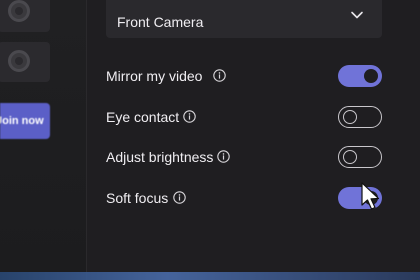  What do you see at coordinates (251, 199) in the screenshot?
I see `setting-row-soft-focus: Soft focus` at bounding box center [251, 199].